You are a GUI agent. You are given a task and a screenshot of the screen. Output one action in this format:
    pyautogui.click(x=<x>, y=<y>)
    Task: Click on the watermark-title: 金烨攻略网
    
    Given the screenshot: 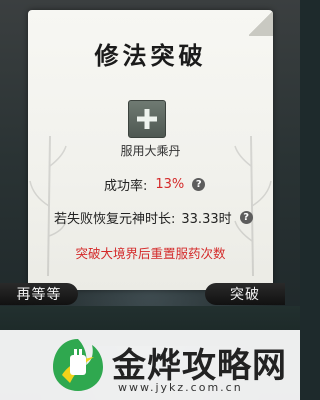 What is the action you would take?
    pyautogui.click(x=199, y=366)
    